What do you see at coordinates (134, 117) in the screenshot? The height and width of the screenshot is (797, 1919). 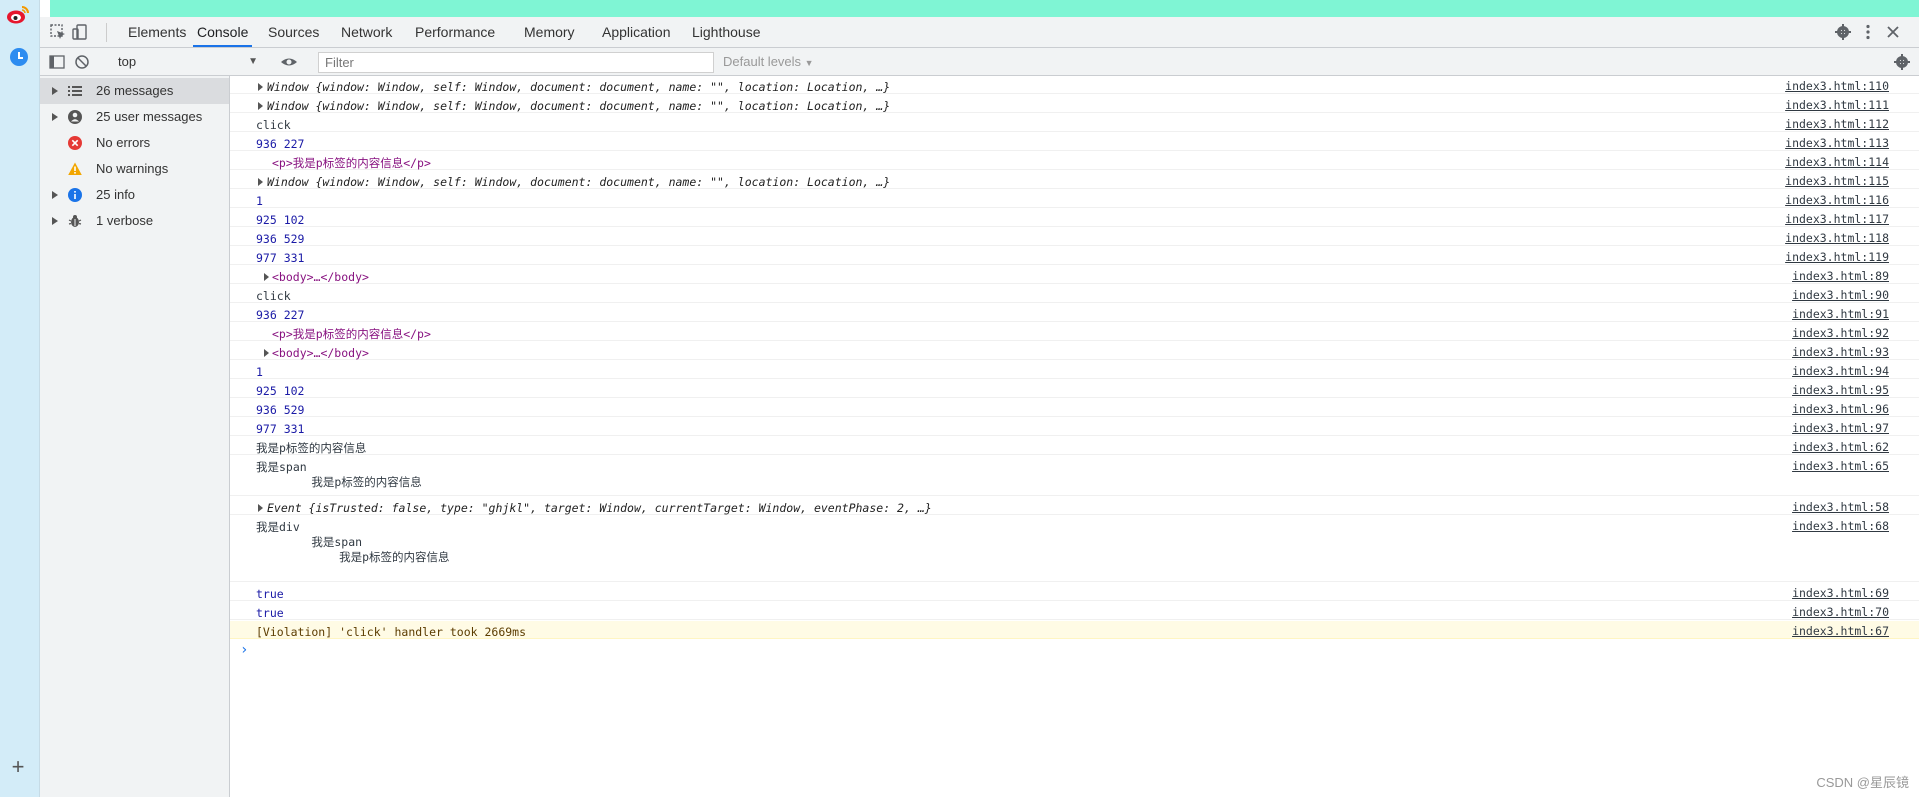 I see `sidebar-item-user-messages: 25 user messages` at bounding box center [134, 117].